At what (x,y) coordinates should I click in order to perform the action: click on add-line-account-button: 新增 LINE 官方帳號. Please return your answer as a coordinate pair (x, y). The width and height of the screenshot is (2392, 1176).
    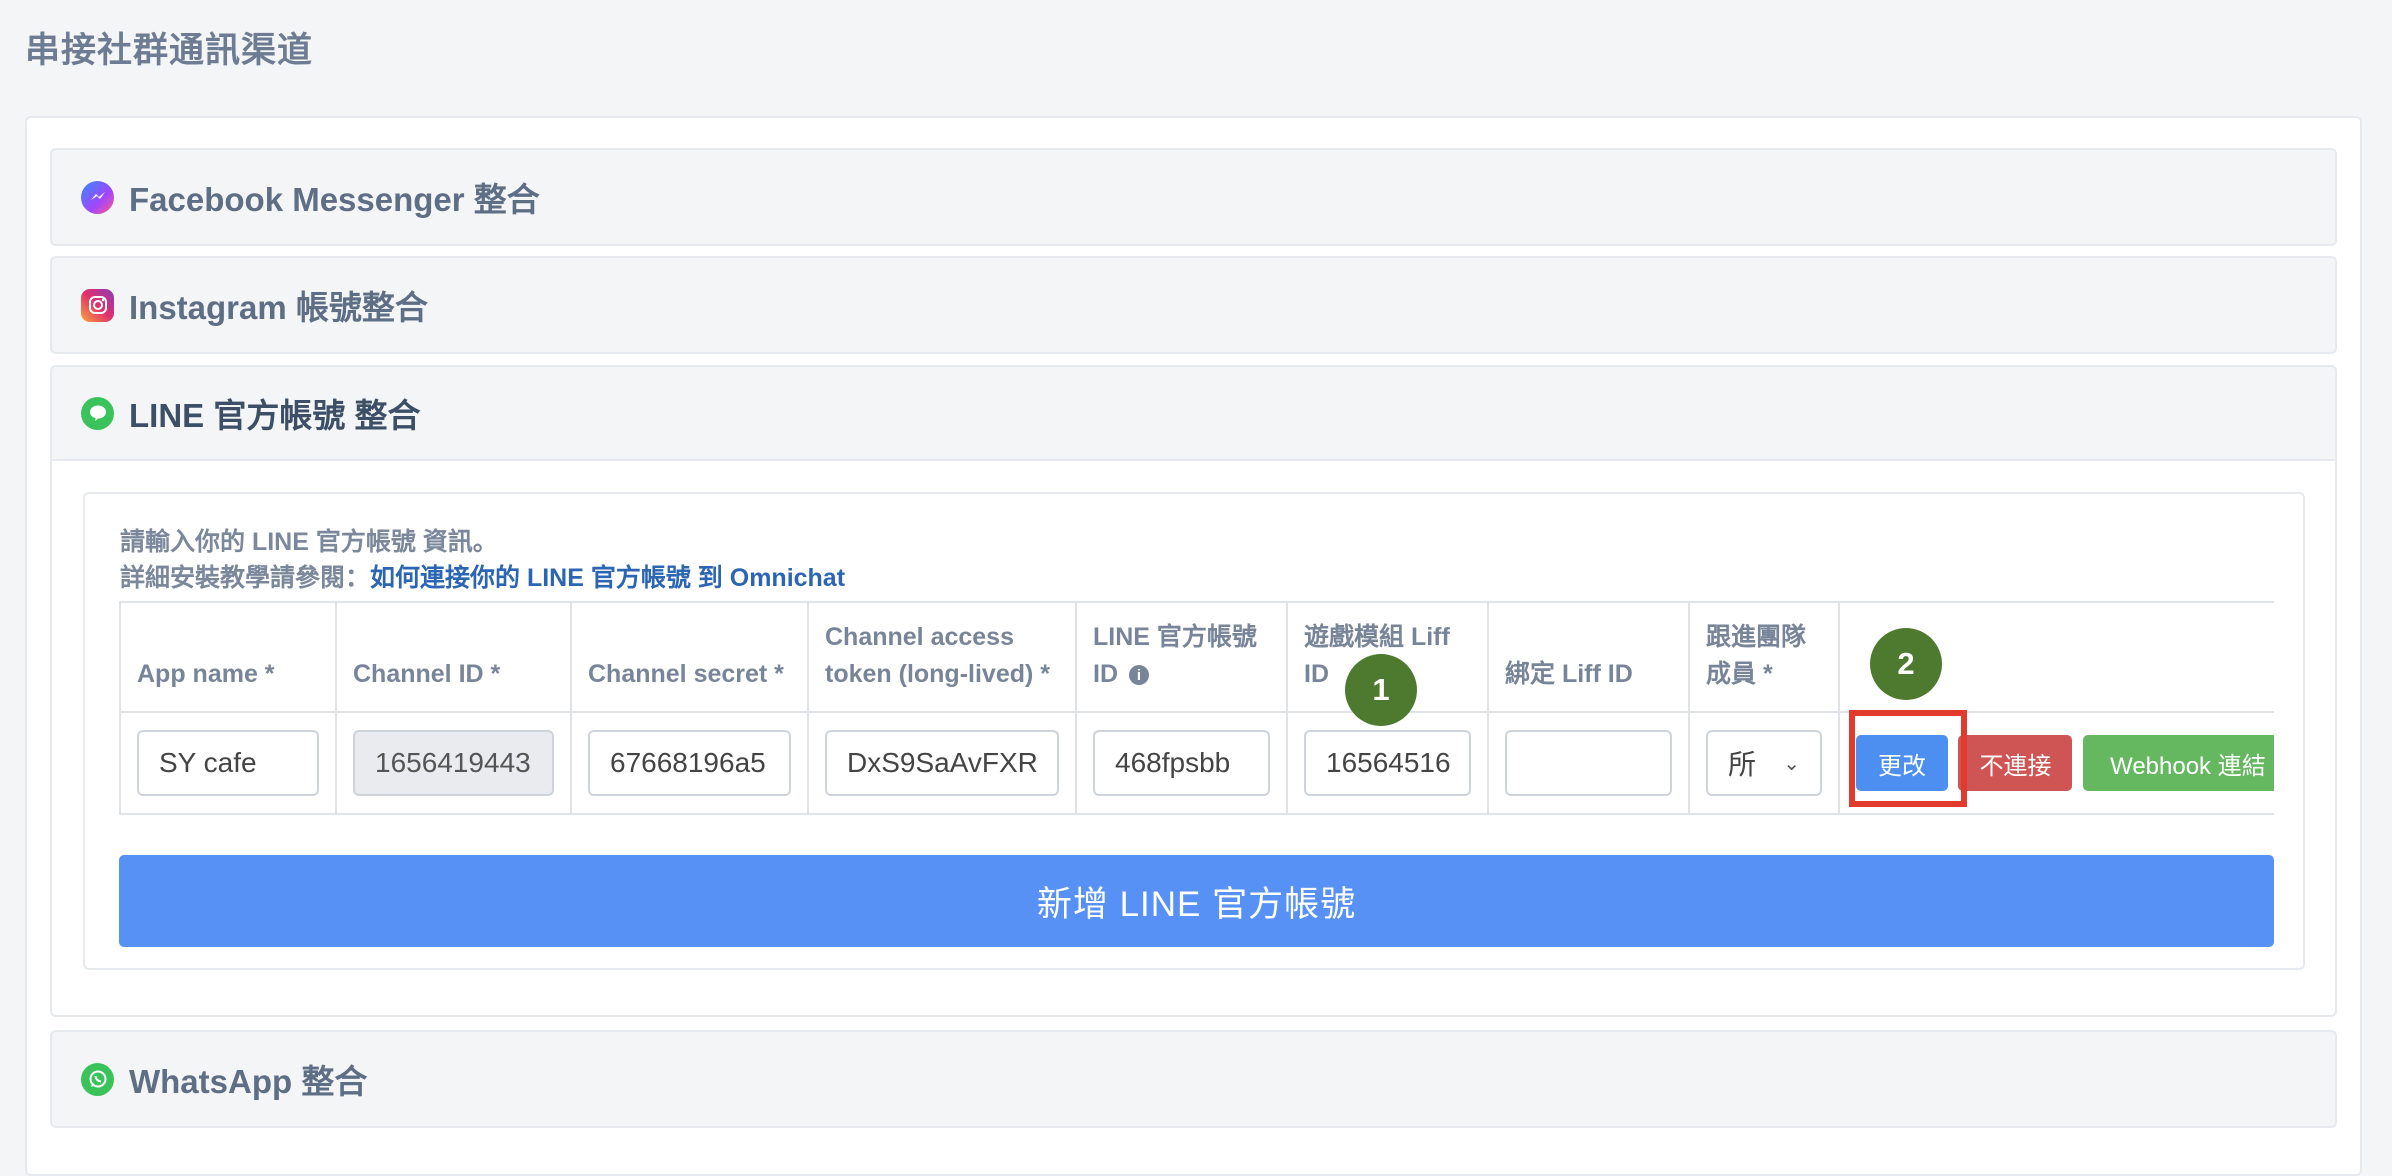
    Looking at the image, I should click on (1196, 901).